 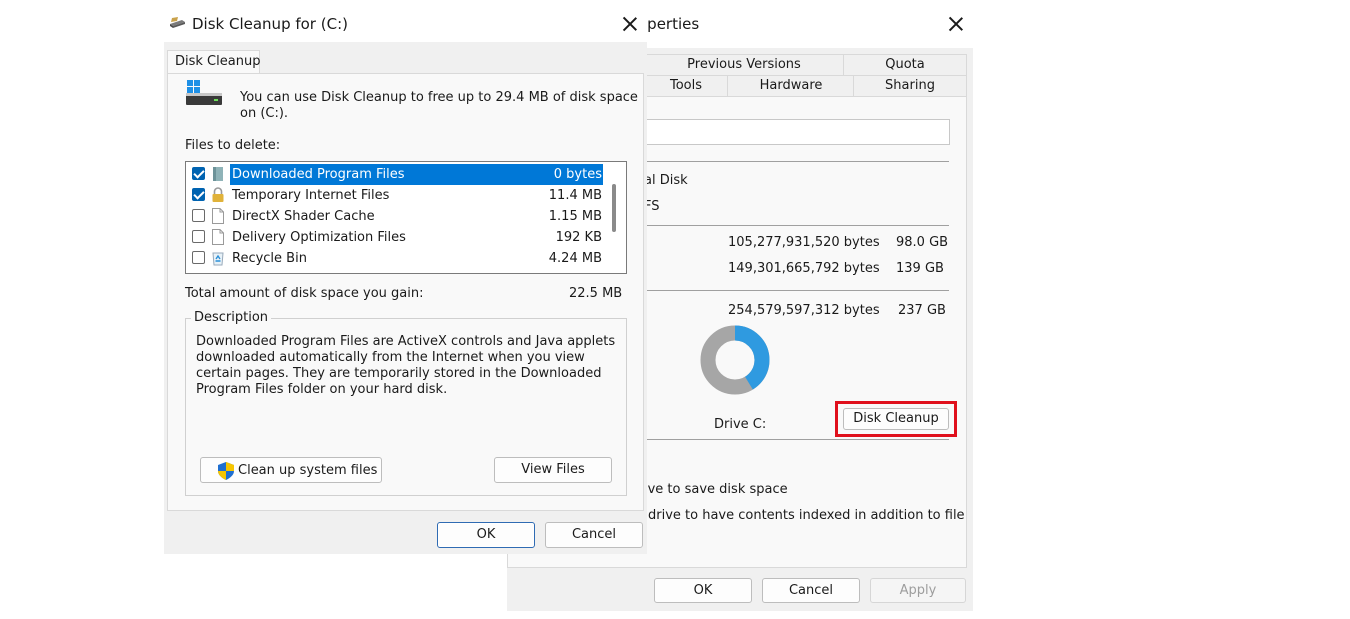 What do you see at coordinates (578, 237) in the screenshot?
I see `file-size: 192 KB` at bounding box center [578, 237].